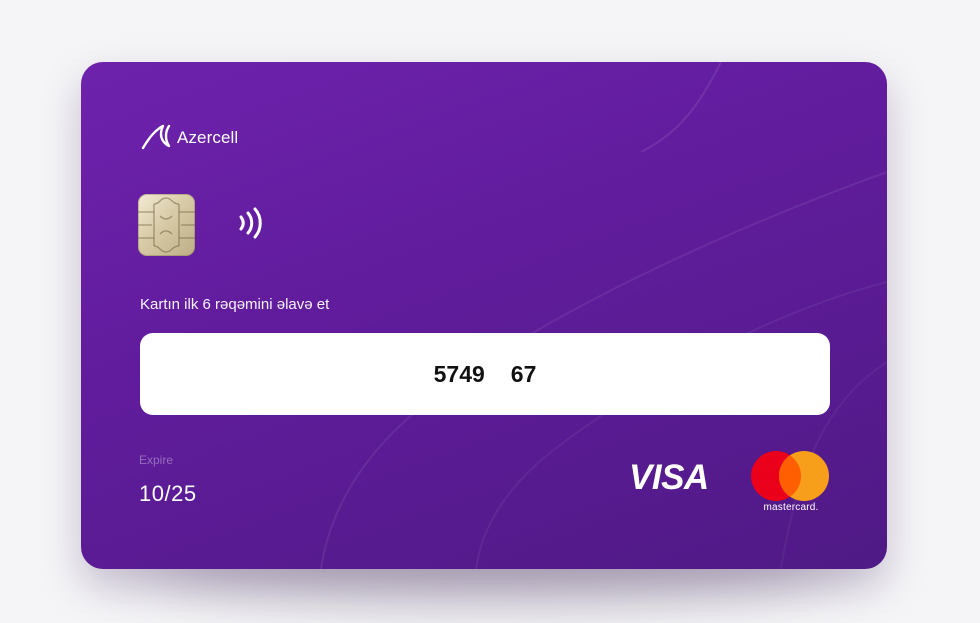 This screenshot has height=623, width=980. What do you see at coordinates (459, 373) in the screenshot?
I see `card-number-part-1: 5749` at bounding box center [459, 373].